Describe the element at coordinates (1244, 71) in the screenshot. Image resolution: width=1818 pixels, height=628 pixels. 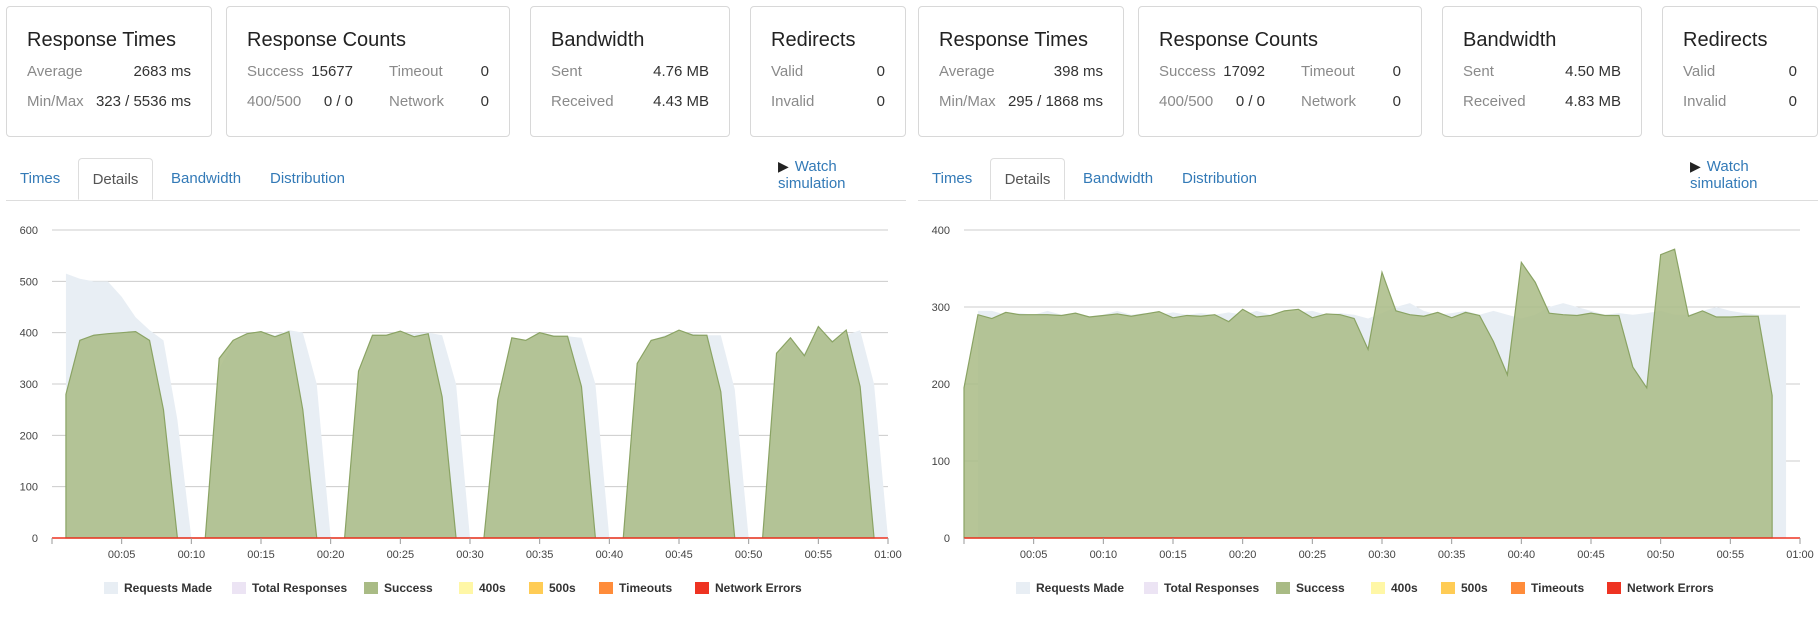
I see `success-value: 17092` at that location.